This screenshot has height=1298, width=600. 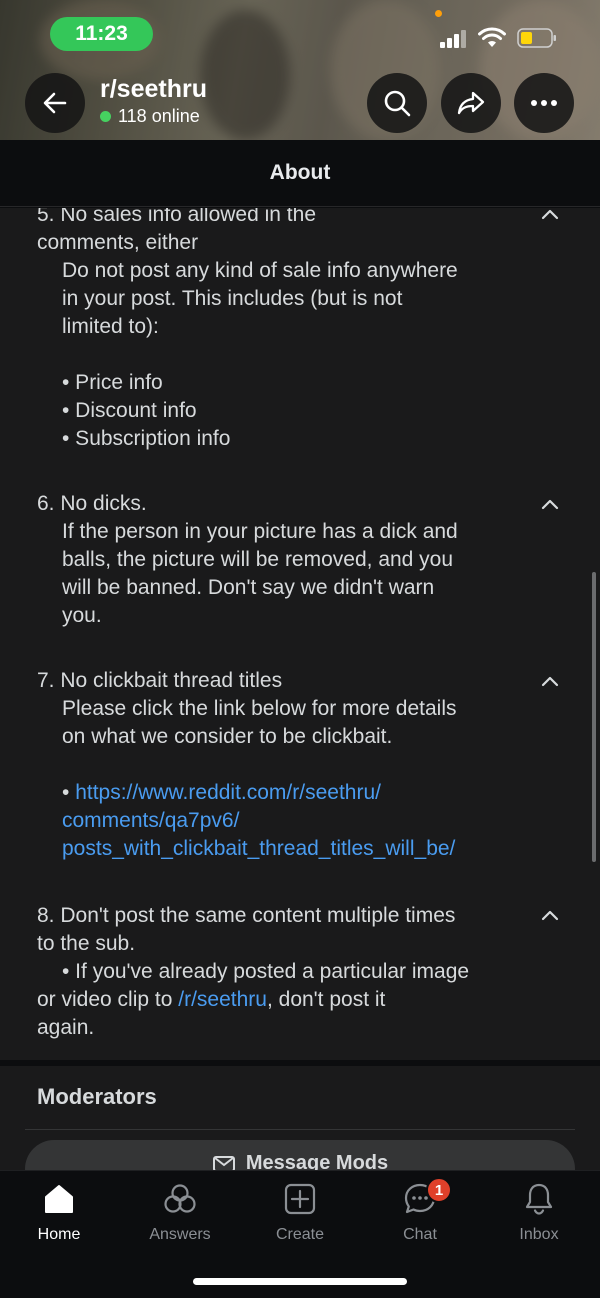 I want to click on home-icon, so click(x=59, y=1199).